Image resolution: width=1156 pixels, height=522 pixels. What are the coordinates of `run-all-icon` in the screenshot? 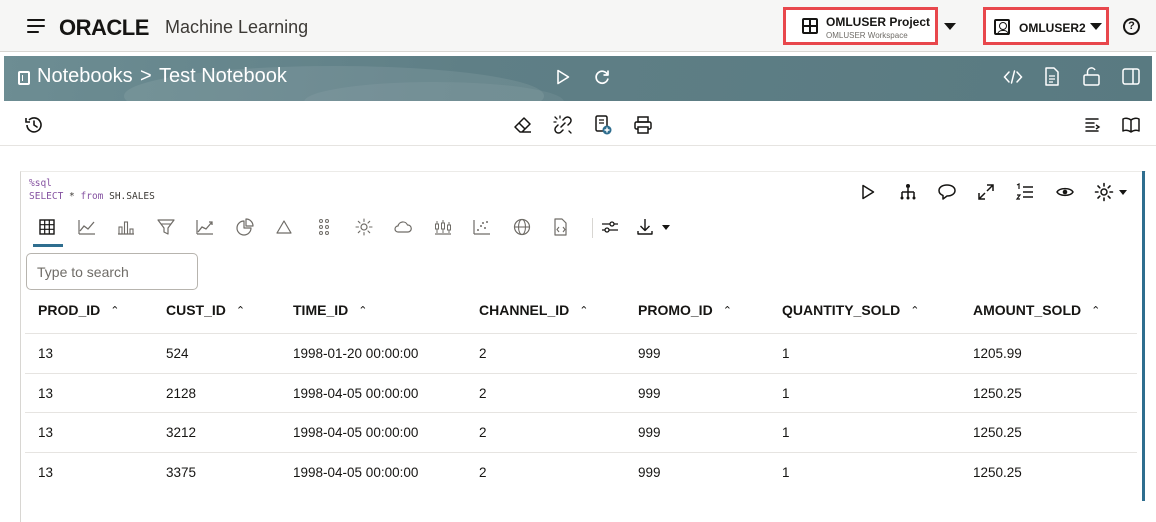 It's located at (563, 79).